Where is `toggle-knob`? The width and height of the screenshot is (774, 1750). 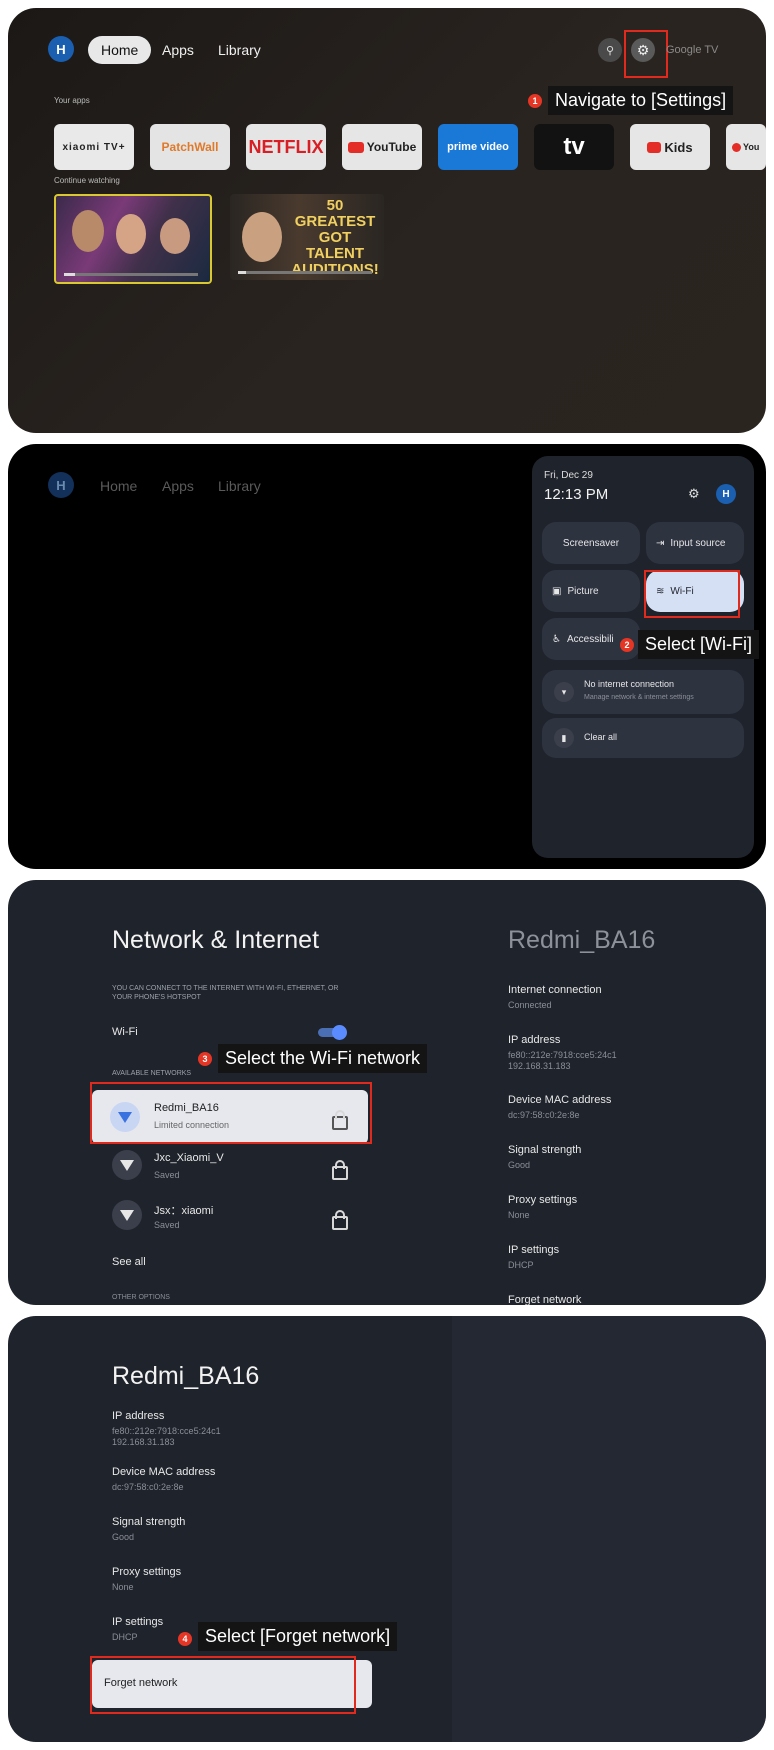
toggle-knob is located at coordinates (339, 1032).